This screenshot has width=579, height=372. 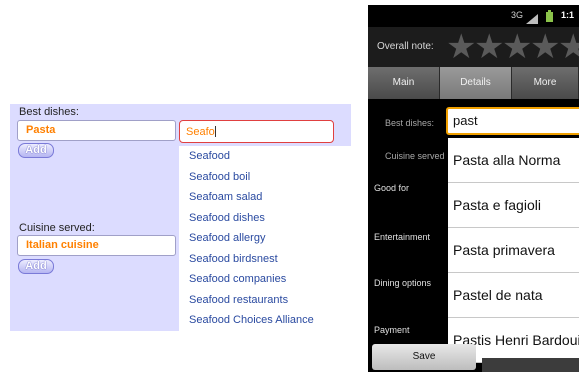 What do you see at coordinates (57, 228) in the screenshot?
I see `cuisine-served-label: Cuisine served:` at bounding box center [57, 228].